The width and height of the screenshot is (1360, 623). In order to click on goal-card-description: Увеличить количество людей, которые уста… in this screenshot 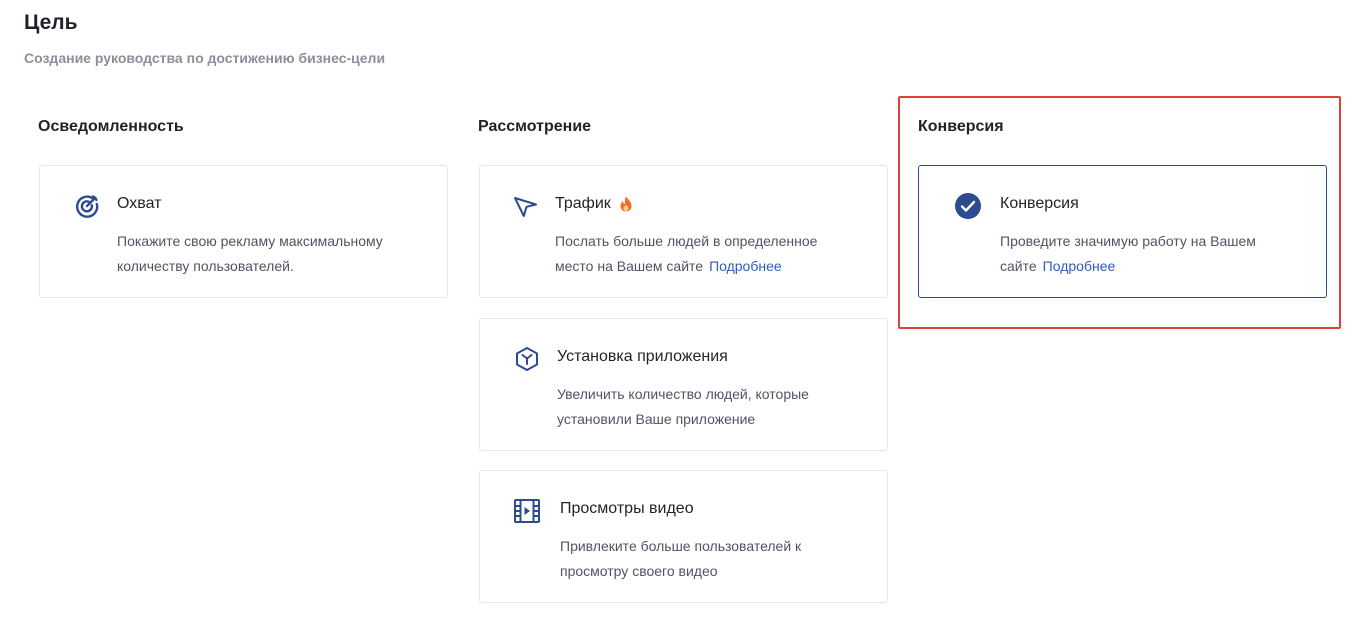, I will do `click(683, 406)`.